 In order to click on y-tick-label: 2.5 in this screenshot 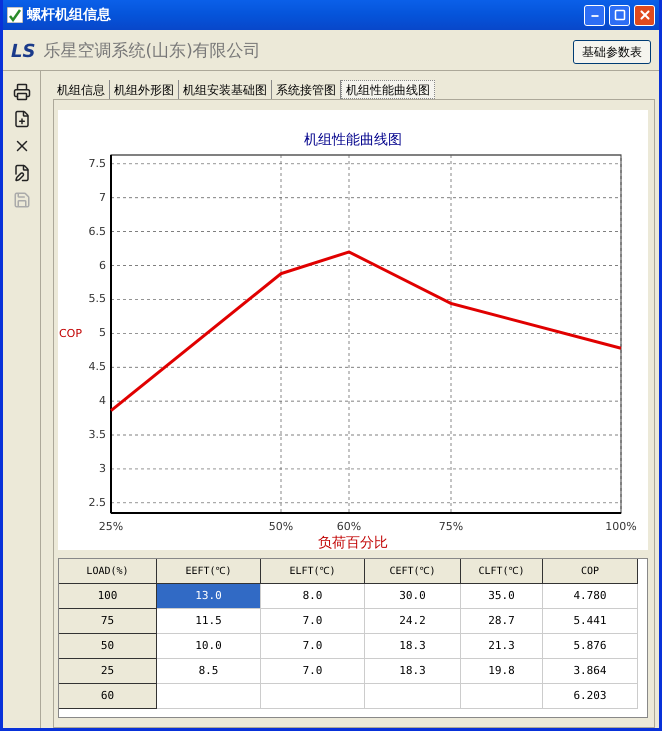, I will do `click(97, 502)`.